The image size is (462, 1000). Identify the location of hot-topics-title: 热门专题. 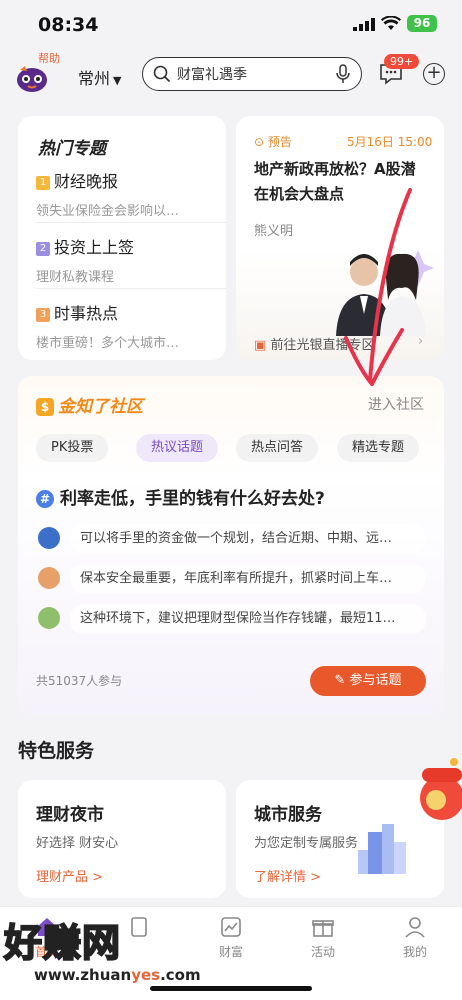
(72, 149).